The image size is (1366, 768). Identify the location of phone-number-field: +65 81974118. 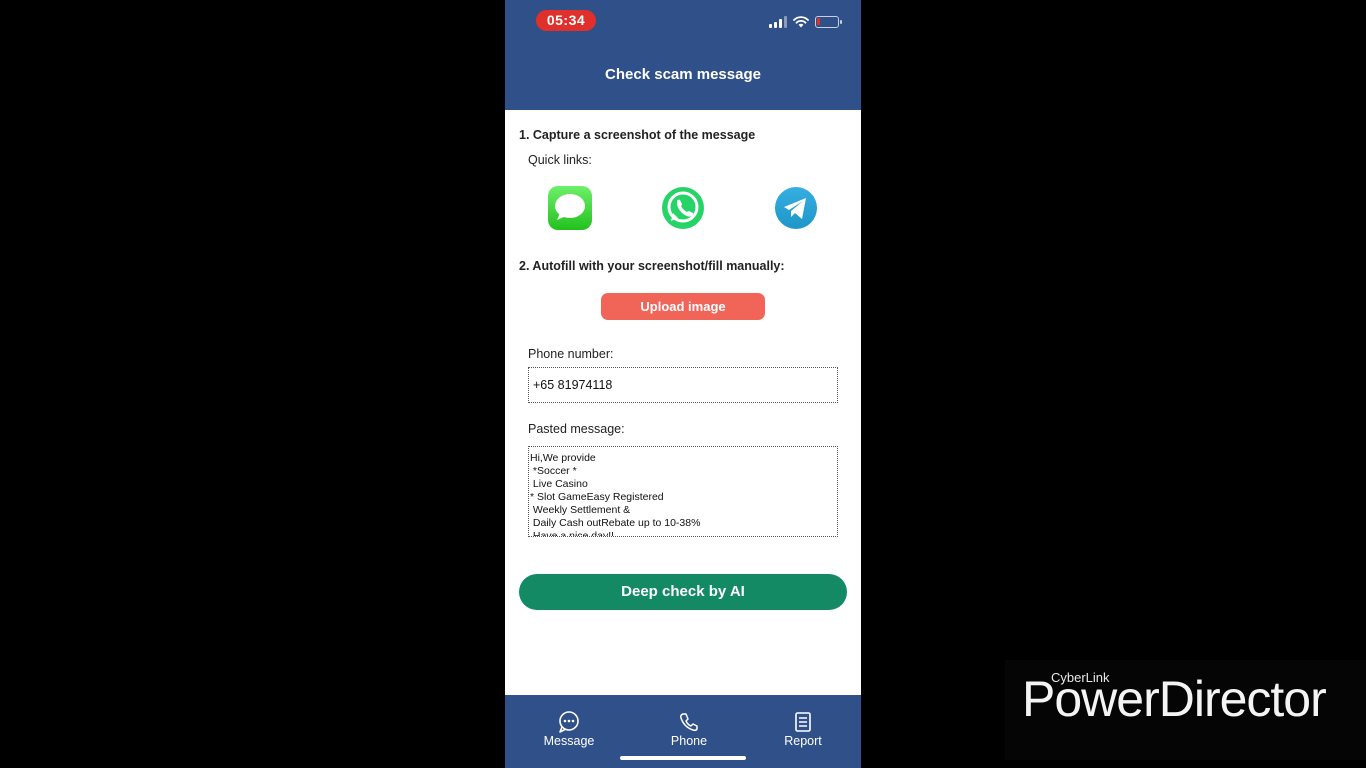
(683, 385).